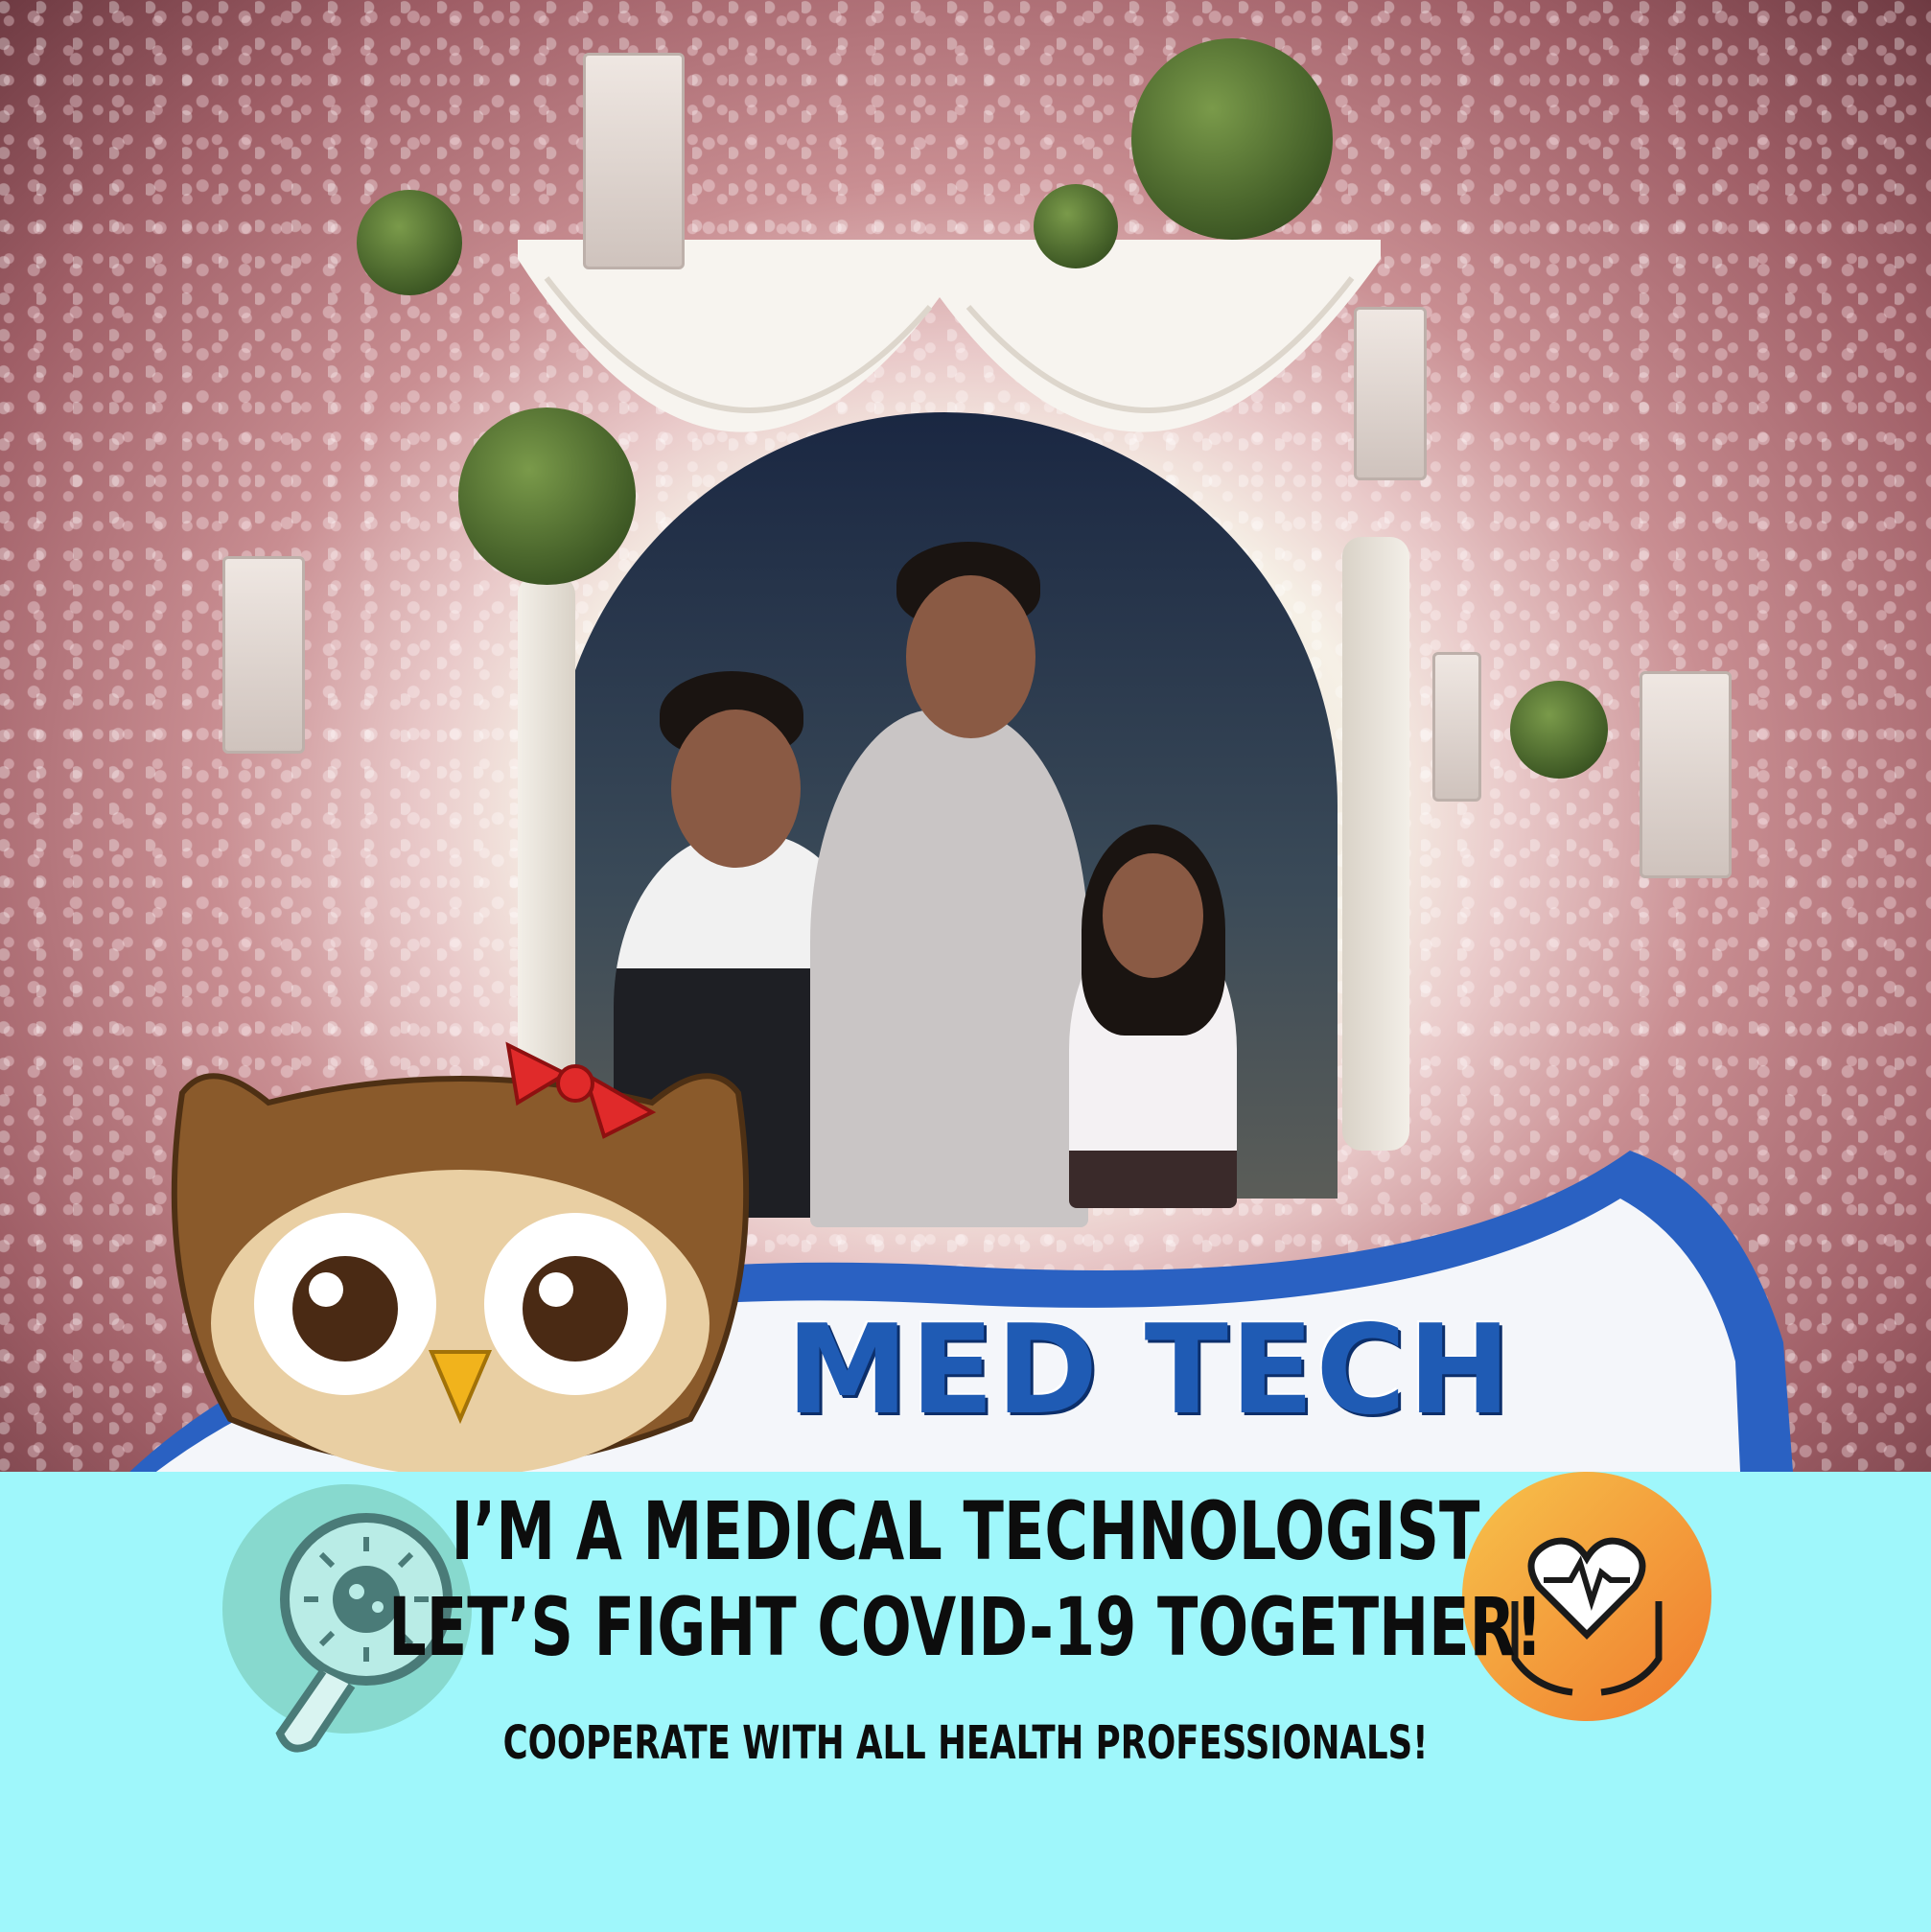 This screenshot has height=1932, width=1931. Describe the element at coordinates (1375, 844) in the screenshot. I see `right-curtain-panel` at that location.